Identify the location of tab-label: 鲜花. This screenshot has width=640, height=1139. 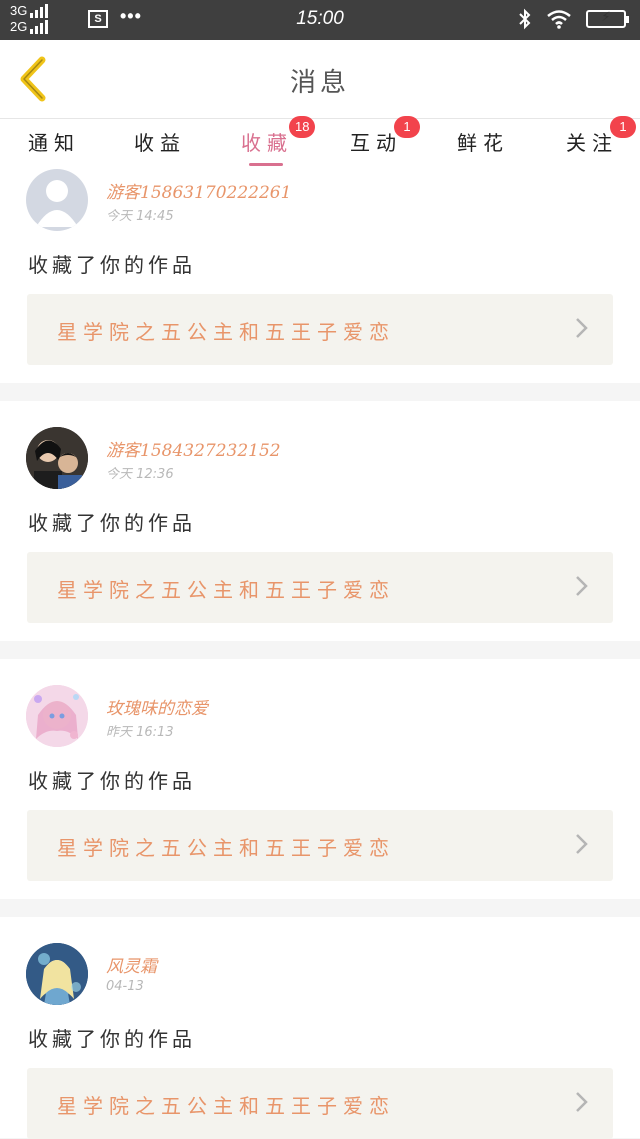
(483, 143).